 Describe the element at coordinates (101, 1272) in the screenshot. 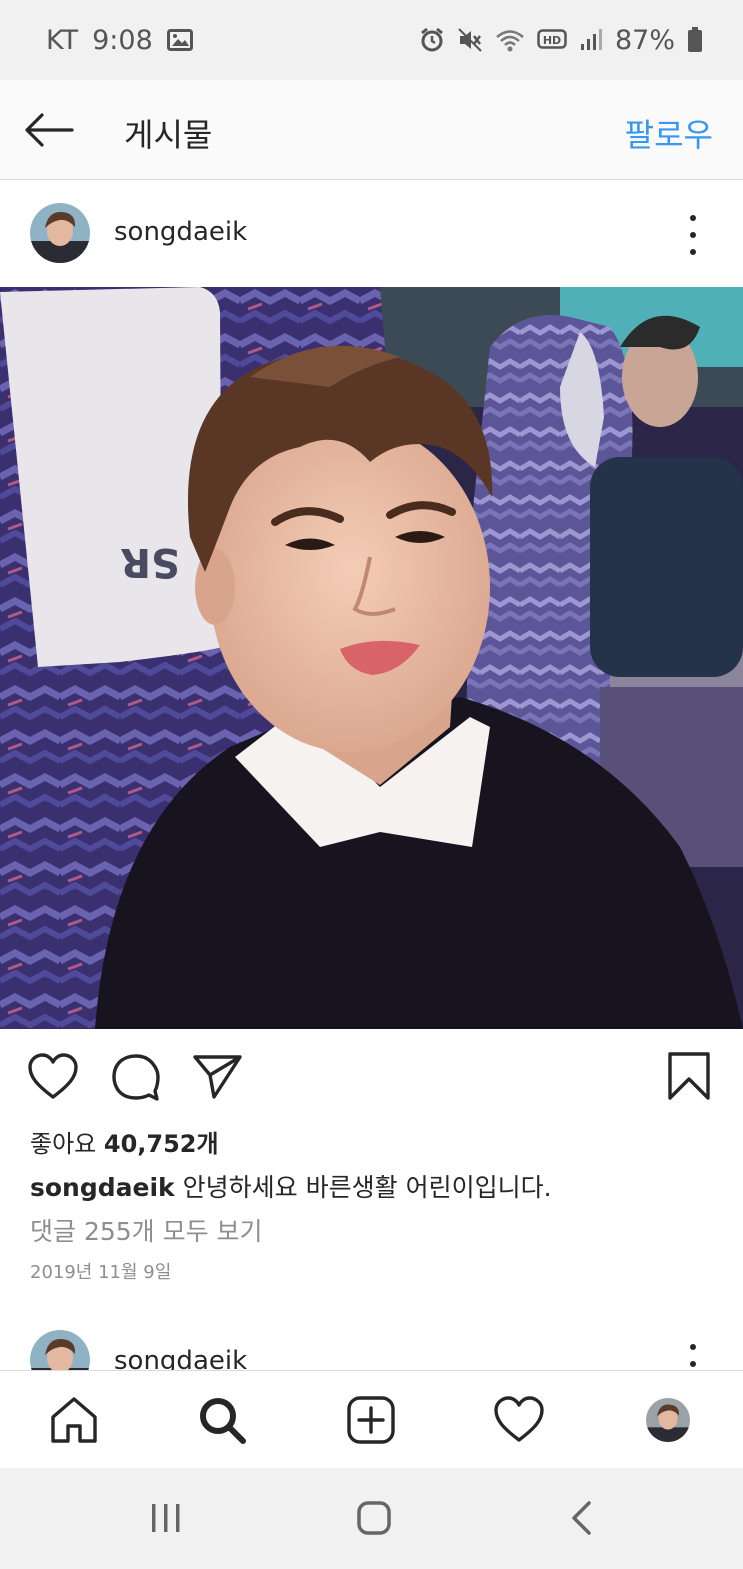

I see `post-date: 2019년 11월 9일` at that location.